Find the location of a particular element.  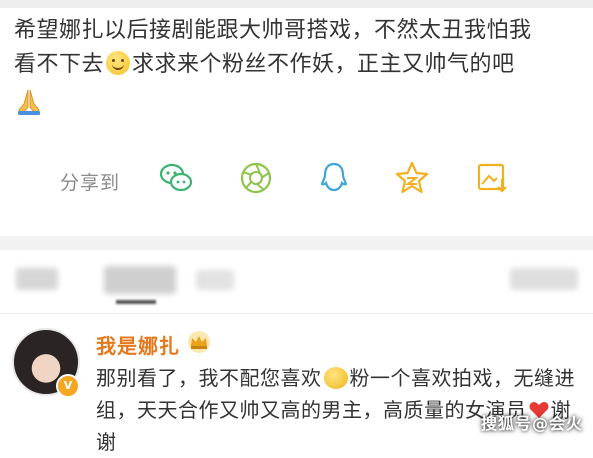

blurred-sort is located at coordinates (544, 279).